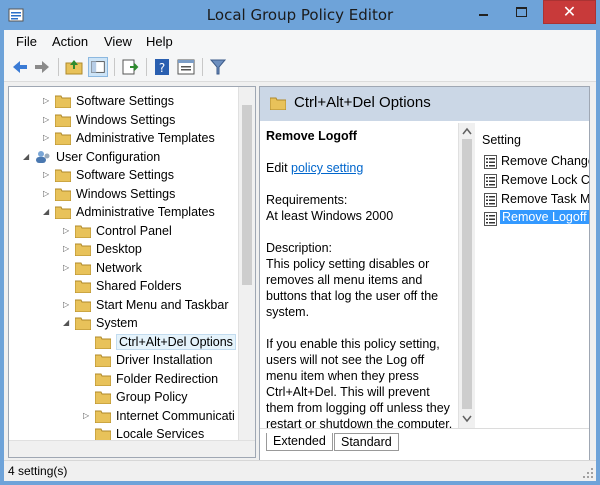  I want to click on user-configuration-icon, so click(43, 157).